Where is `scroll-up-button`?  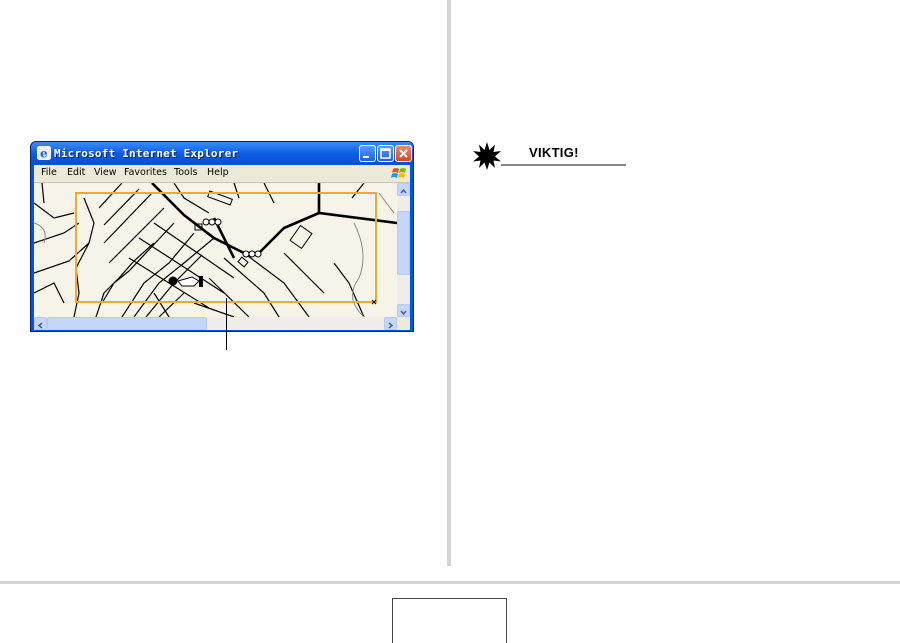 scroll-up-button is located at coordinates (403, 189).